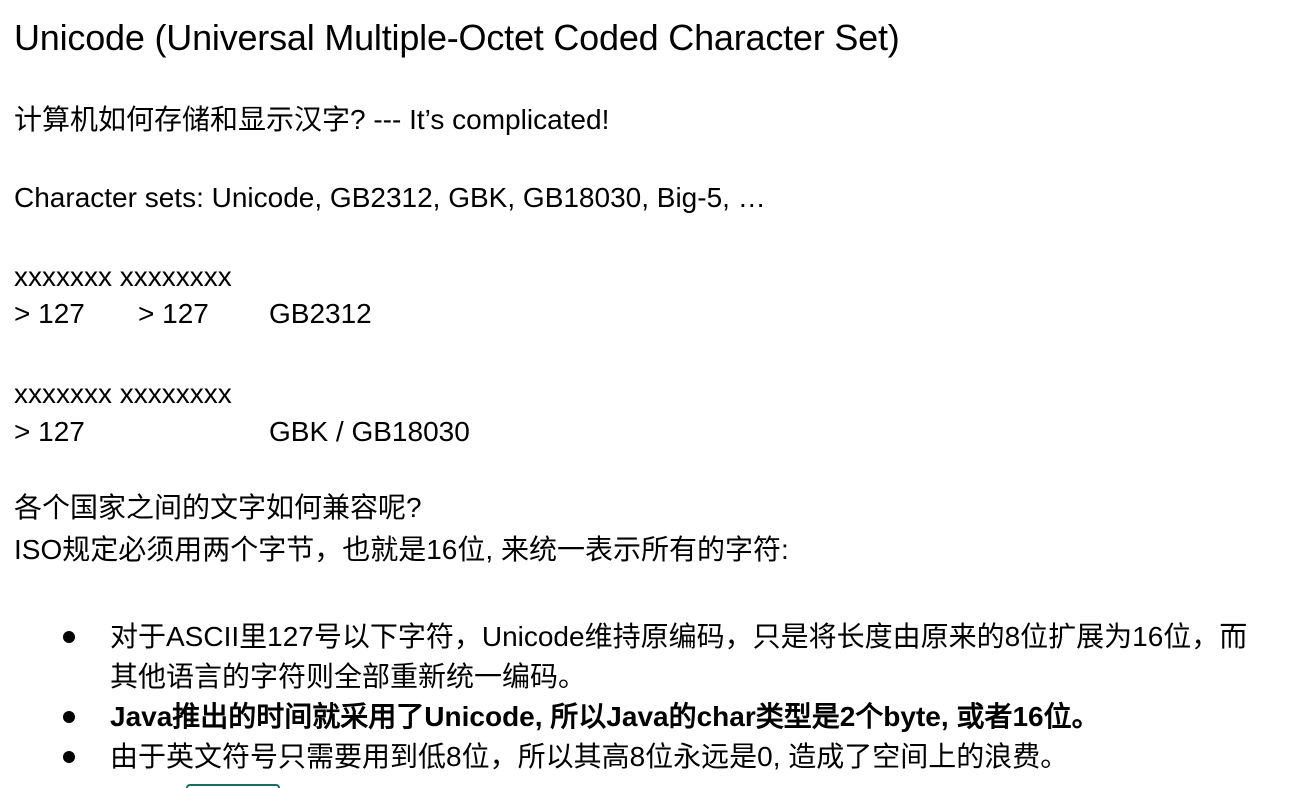 The image size is (1298, 788). I want to click on list-item: 由于英文符号只需要用到低8位，所以其高8位永远是0, 造成了空间上的浪费。, so click(649, 757).